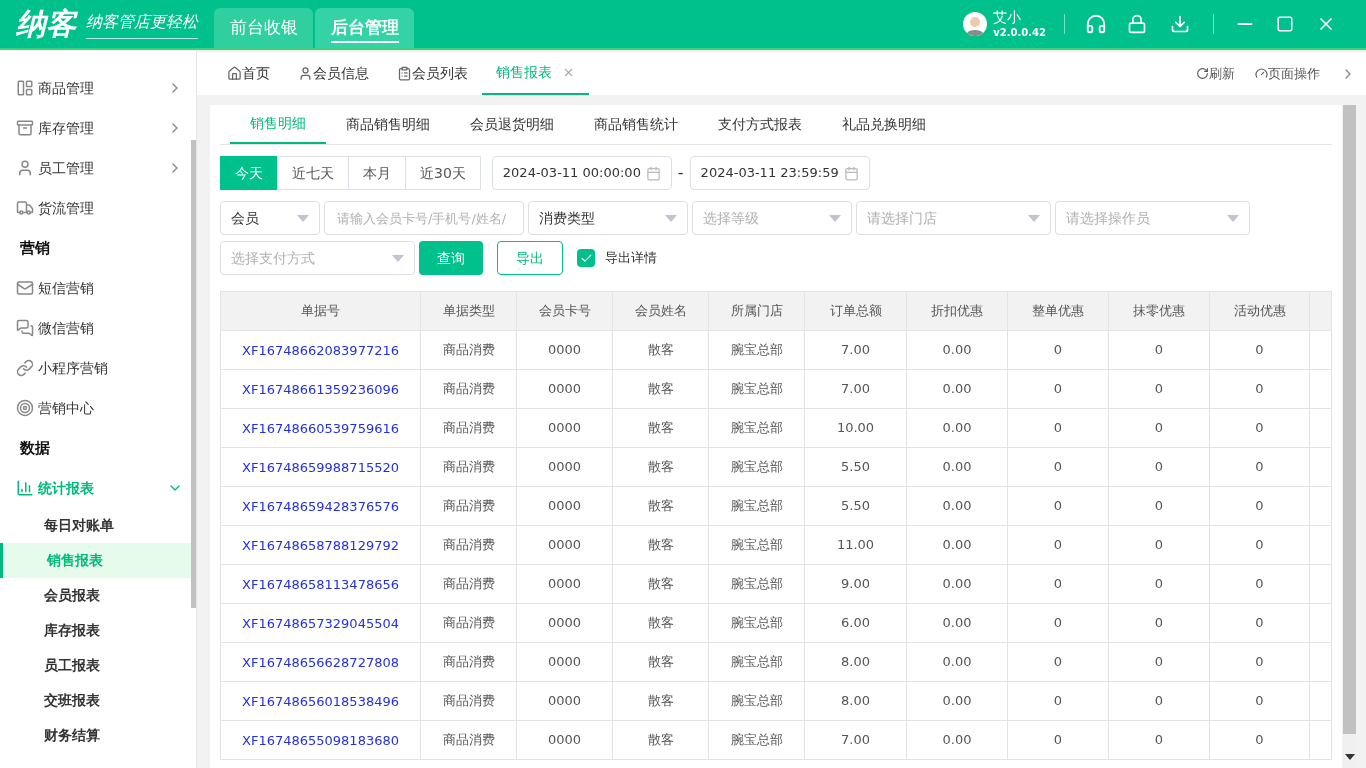 The width and height of the screenshot is (1366, 768). What do you see at coordinates (636, 124) in the screenshot?
I see `report-tab: 商品销售统计` at bounding box center [636, 124].